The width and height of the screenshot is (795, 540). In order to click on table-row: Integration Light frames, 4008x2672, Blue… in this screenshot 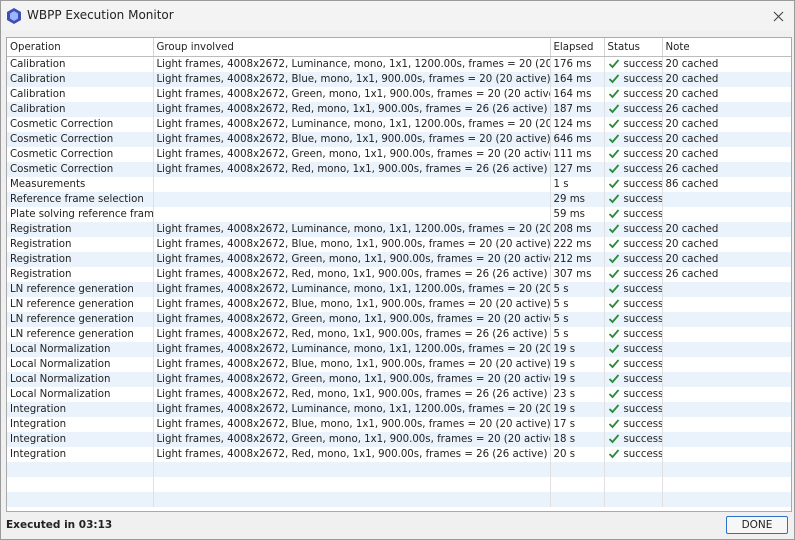, I will do `click(399, 424)`.